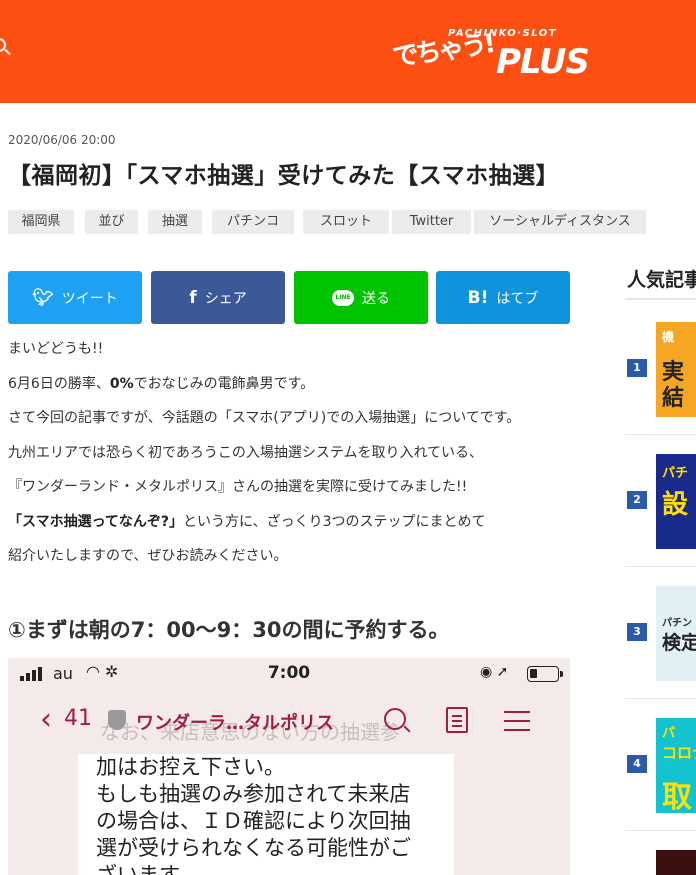 This screenshot has width=696, height=875. I want to click on menu-icon, so click(517, 721).